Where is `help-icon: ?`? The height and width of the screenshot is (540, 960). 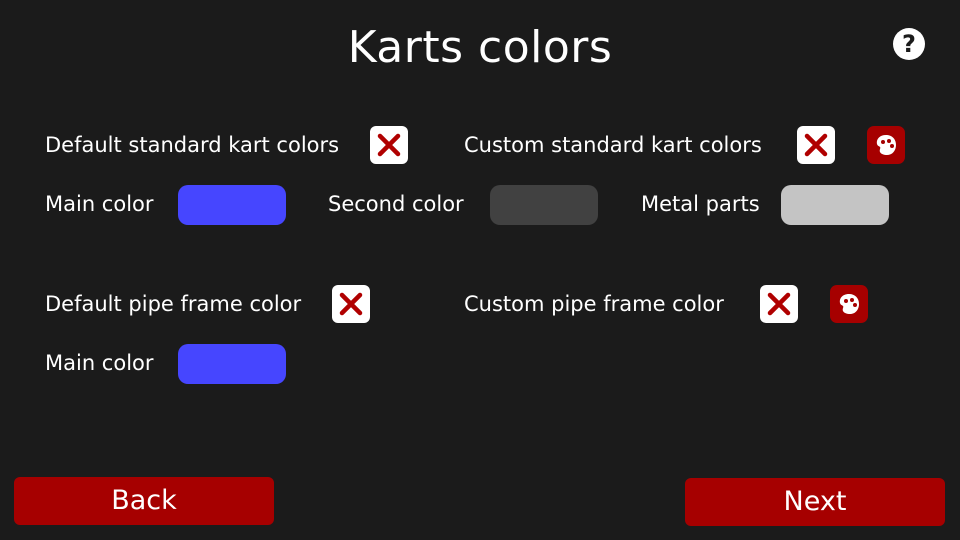
help-icon: ? is located at coordinates (909, 44).